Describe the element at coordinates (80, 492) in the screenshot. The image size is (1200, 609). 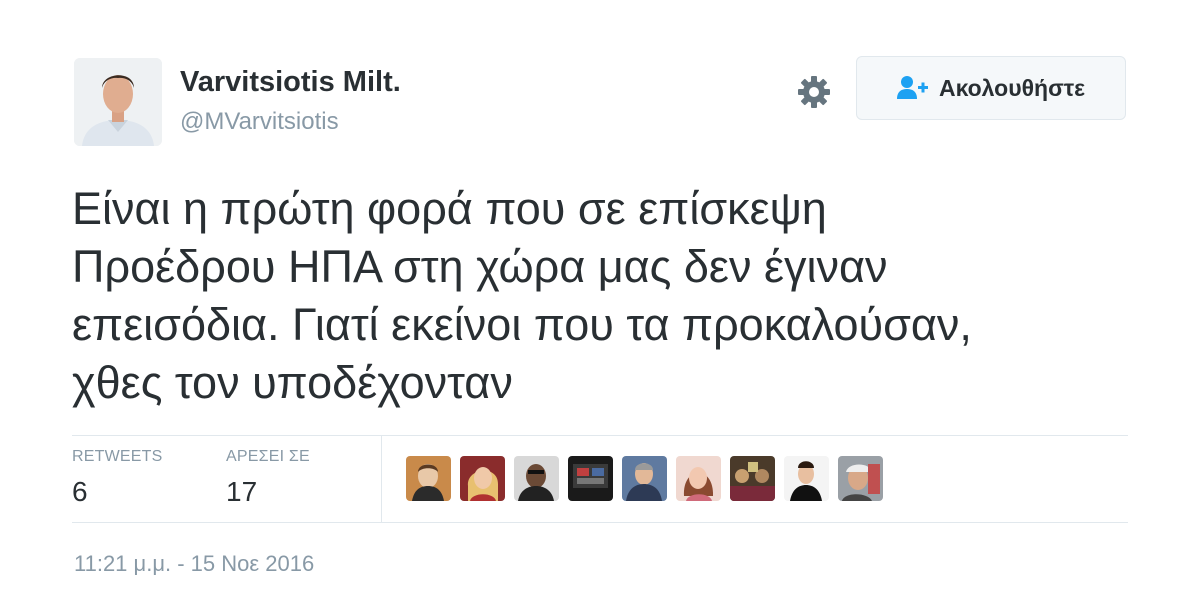
I see `retweets-count: 6` at that location.